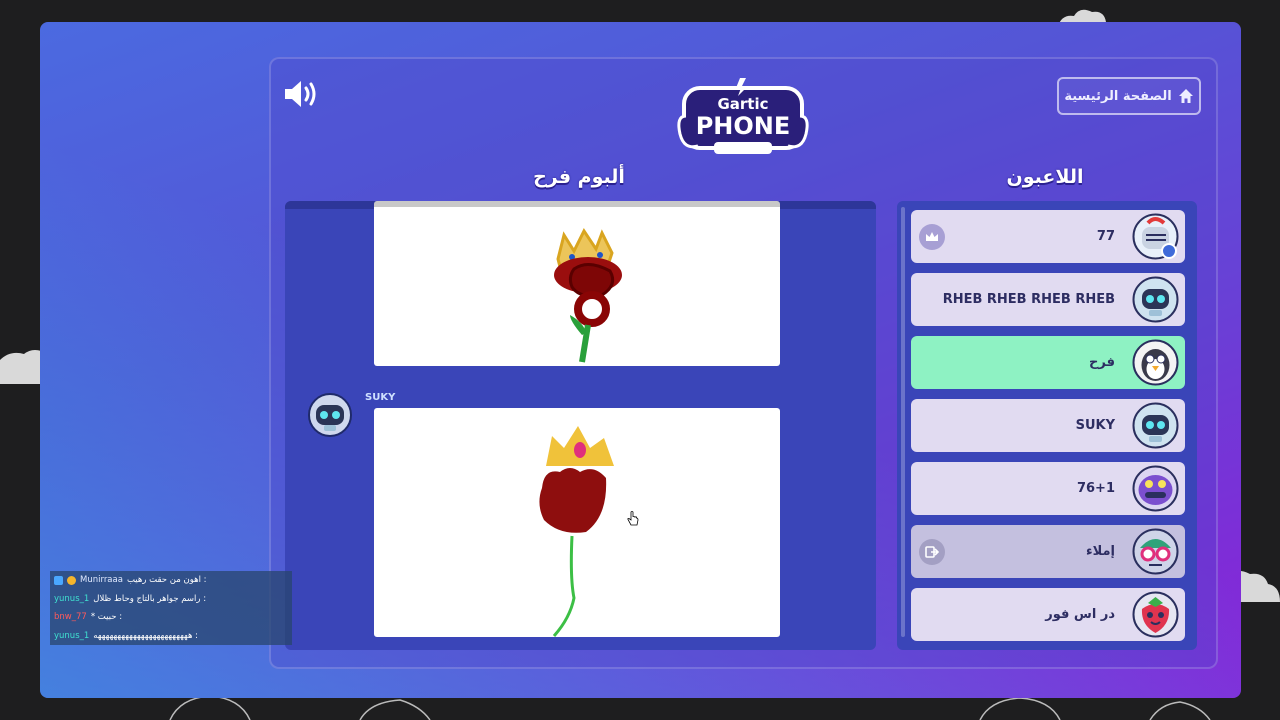 The height and width of the screenshot is (720, 1280). Describe the element at coordinates (1185, 96) in the screenshot. I see `home-icon` at that location.